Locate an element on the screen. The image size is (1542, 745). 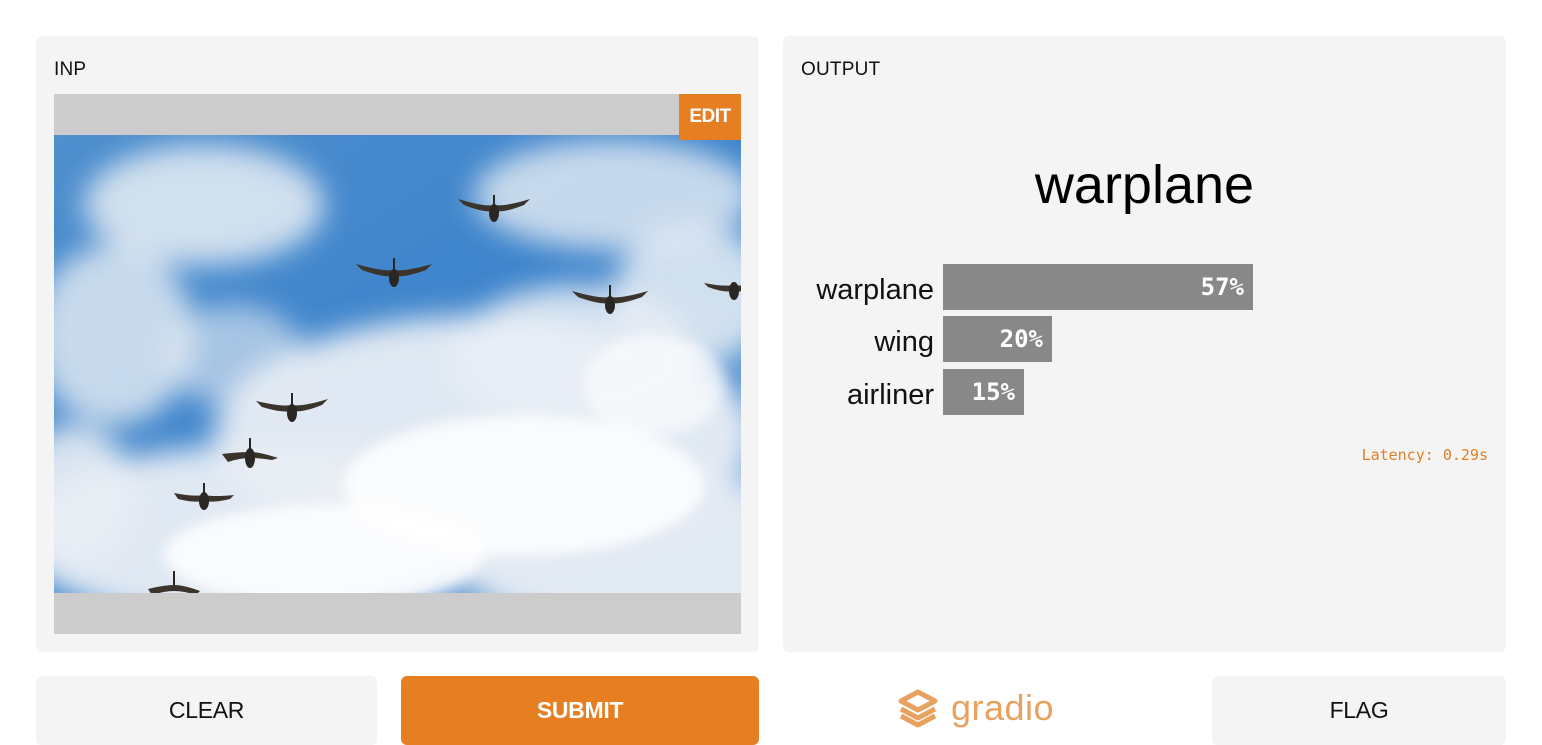
gradio-brand: gradio is located at coordinates (974, 708).